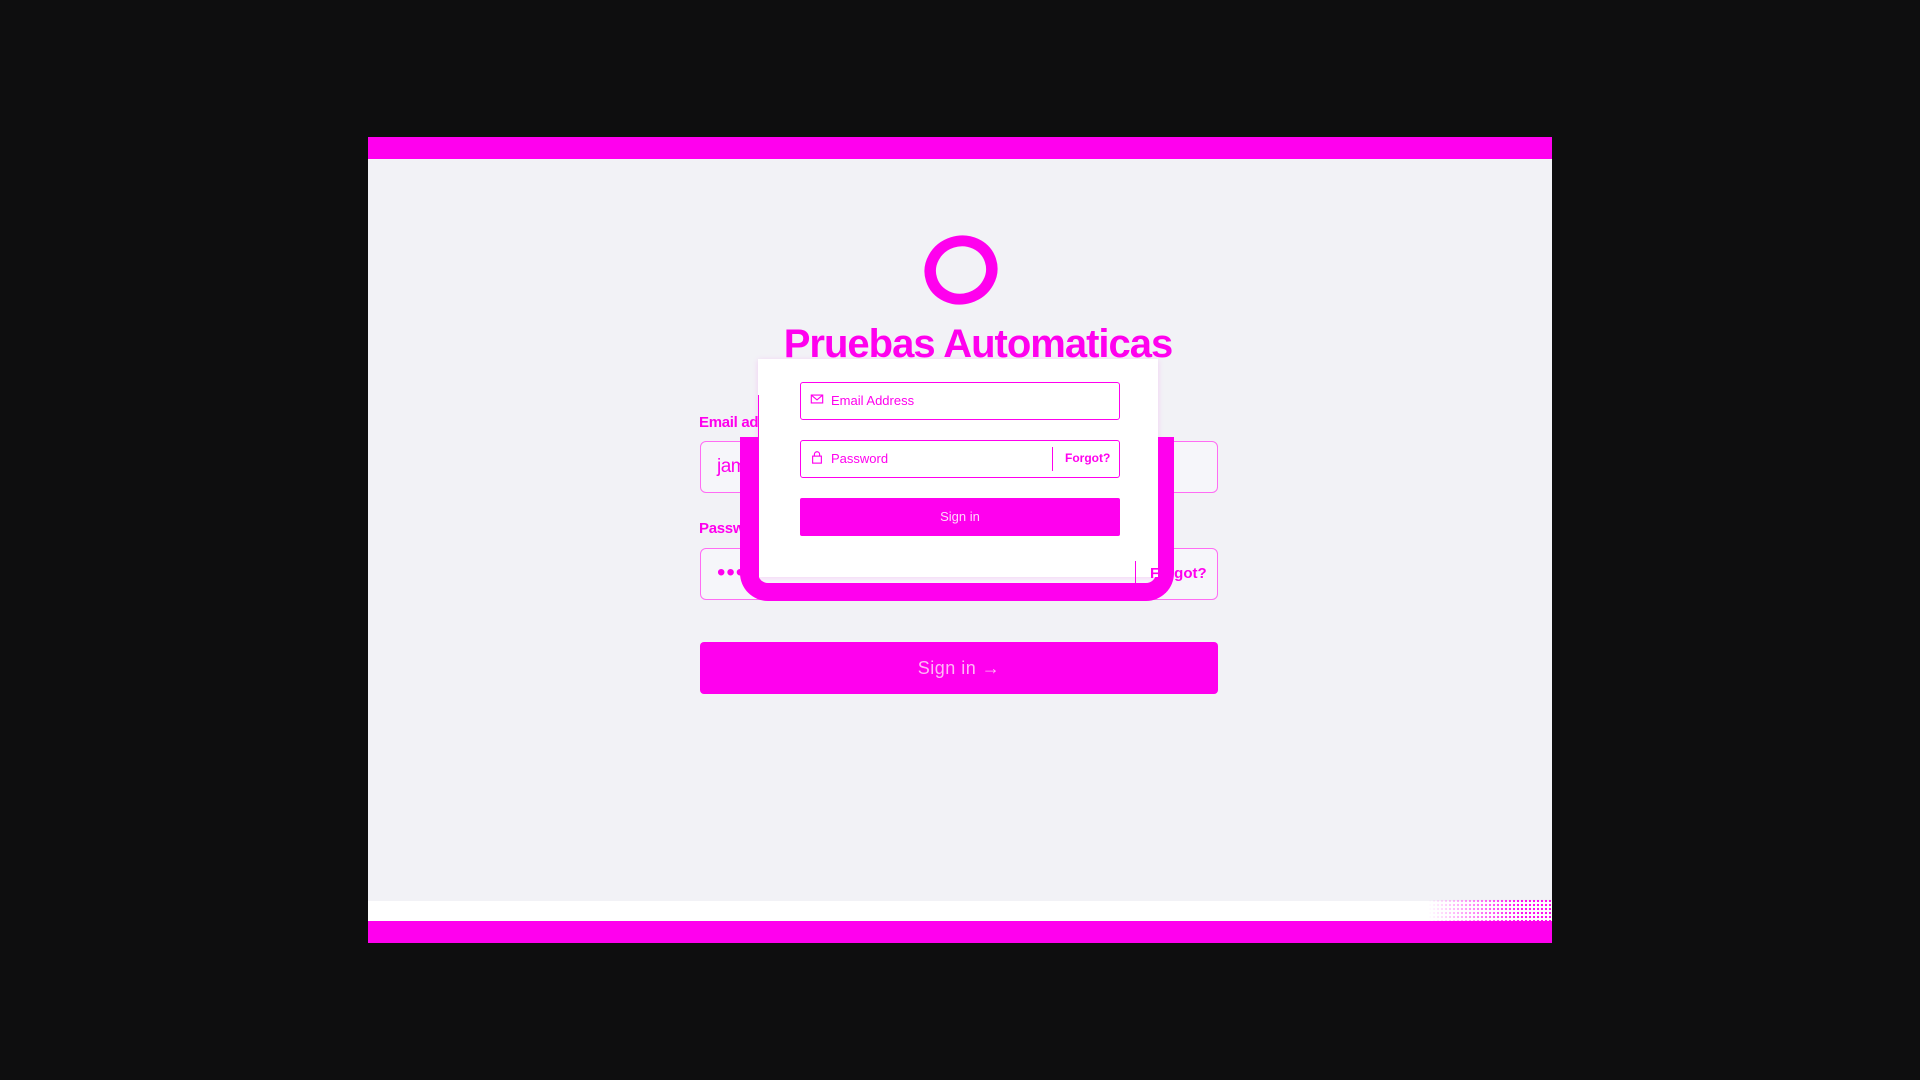 Image resolution: width=1920 pixels, height=1080 pixels. Describe the element at coordinates (960, 911) in the screenshot. I see `footer-strip` at that location.